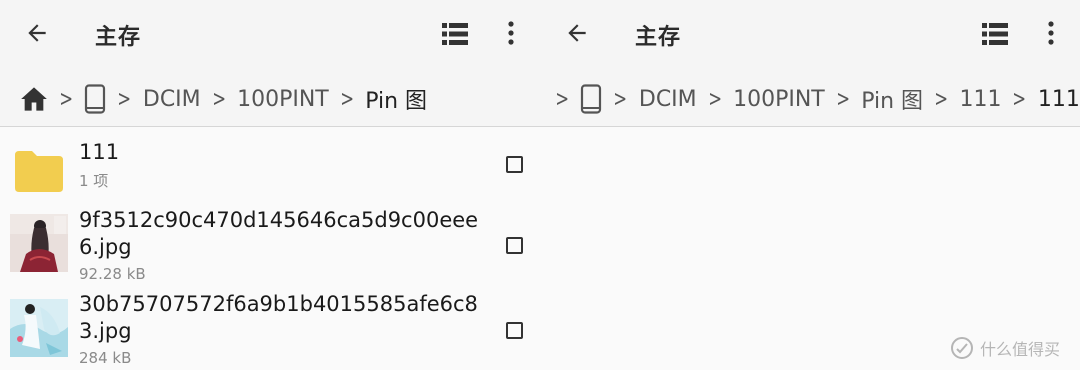 The width and height of the screenshot is (1080, 370). Describe the element at coordinates (105, 358) in the screenshot. I see `item-meta: 284 kB` at that location.